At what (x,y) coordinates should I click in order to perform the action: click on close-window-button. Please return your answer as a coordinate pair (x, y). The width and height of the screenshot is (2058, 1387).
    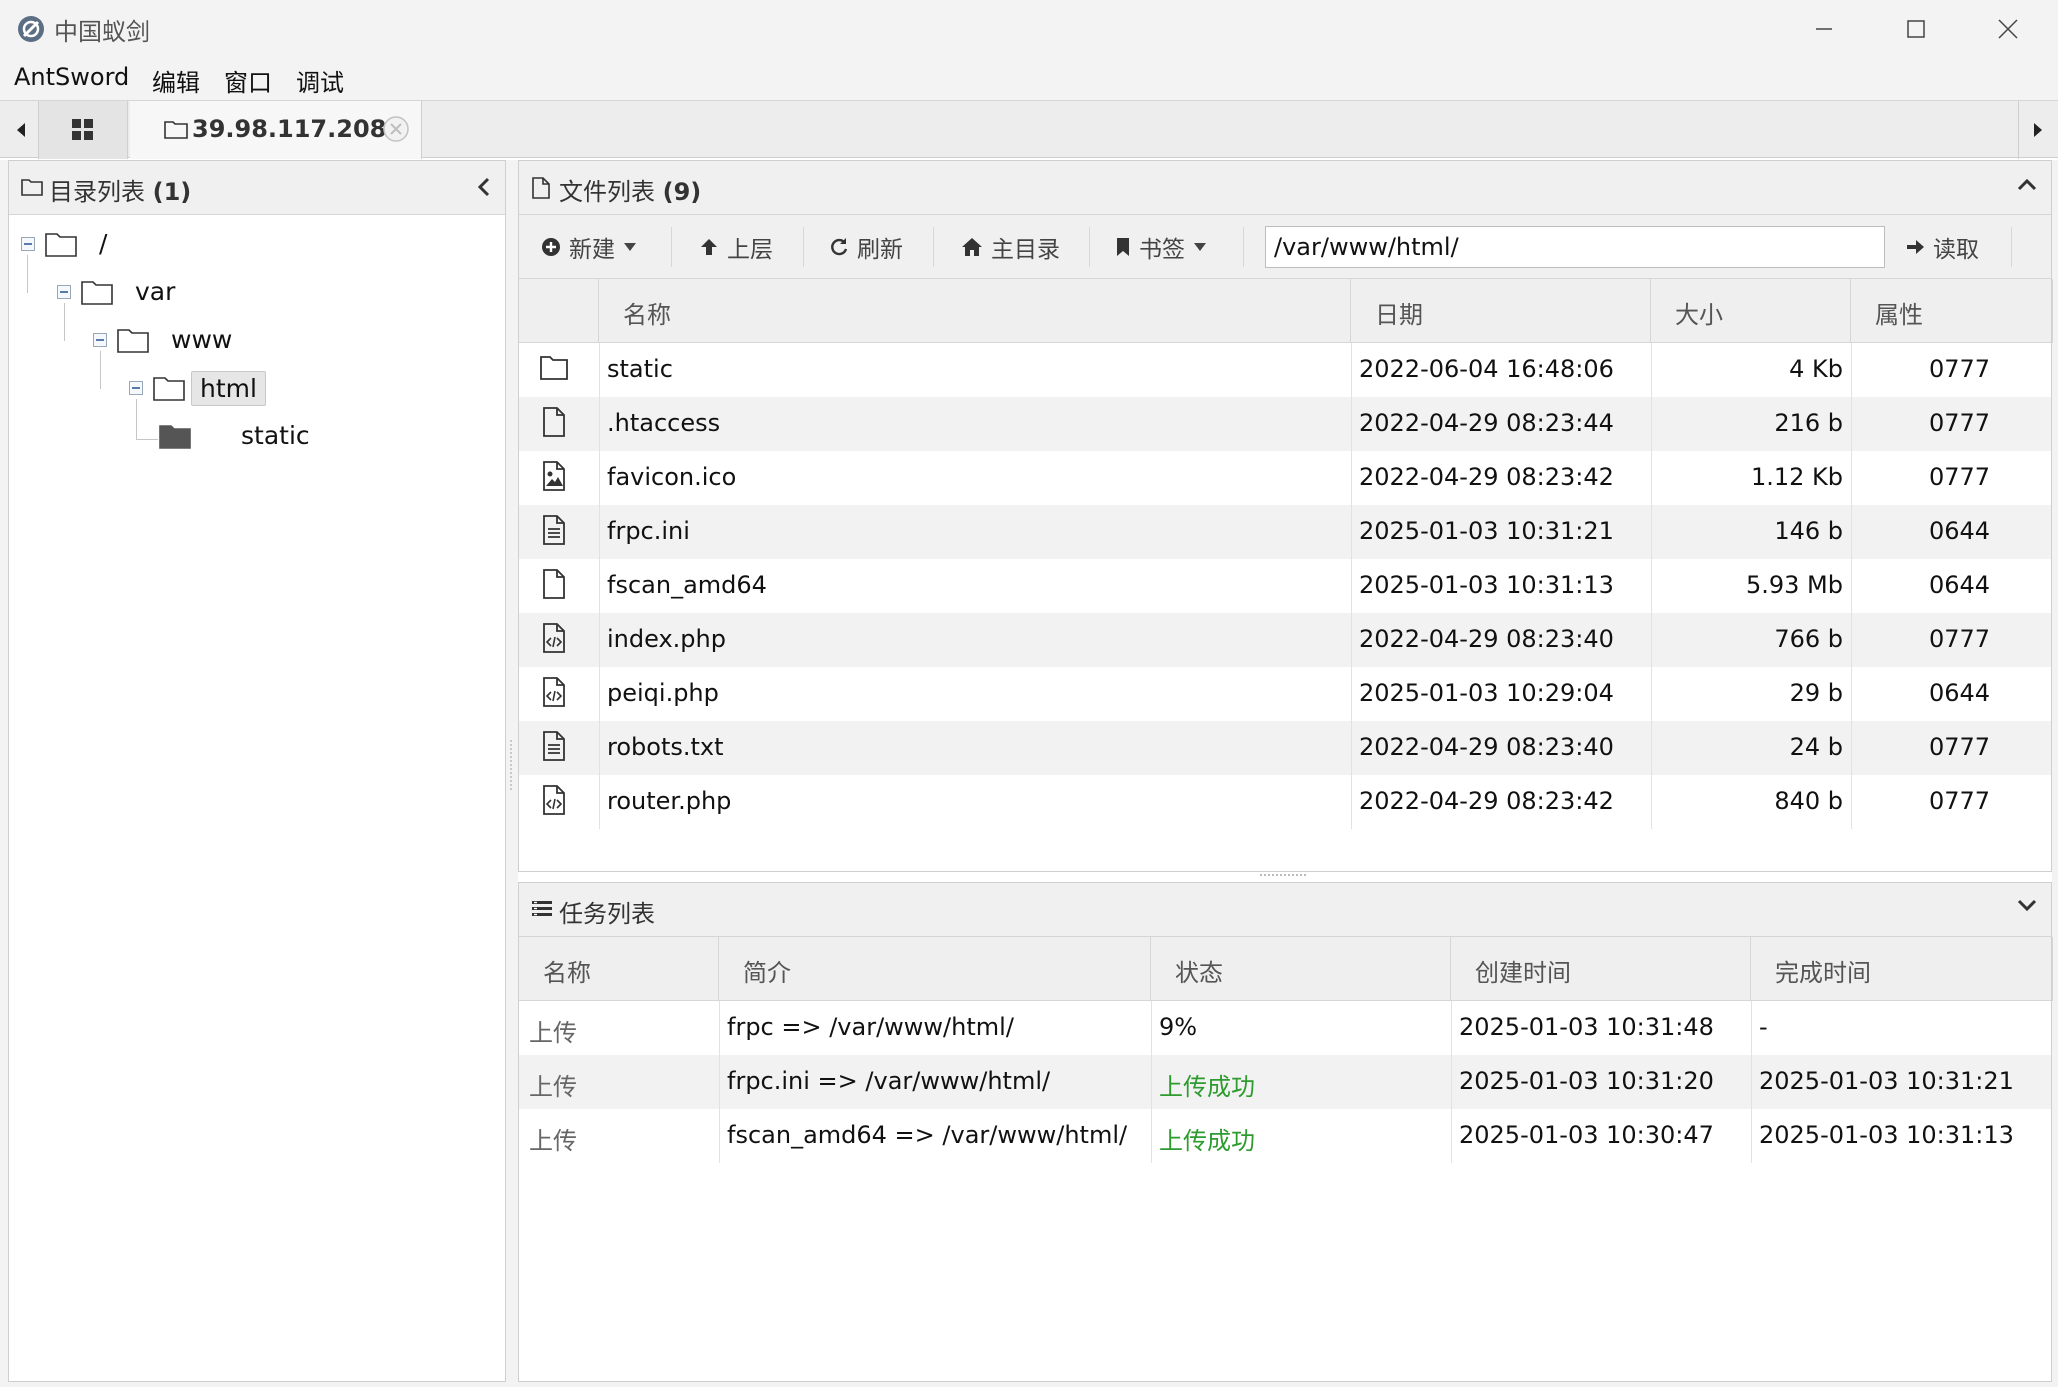
    Looking at the image, I should click on (2008, 29).